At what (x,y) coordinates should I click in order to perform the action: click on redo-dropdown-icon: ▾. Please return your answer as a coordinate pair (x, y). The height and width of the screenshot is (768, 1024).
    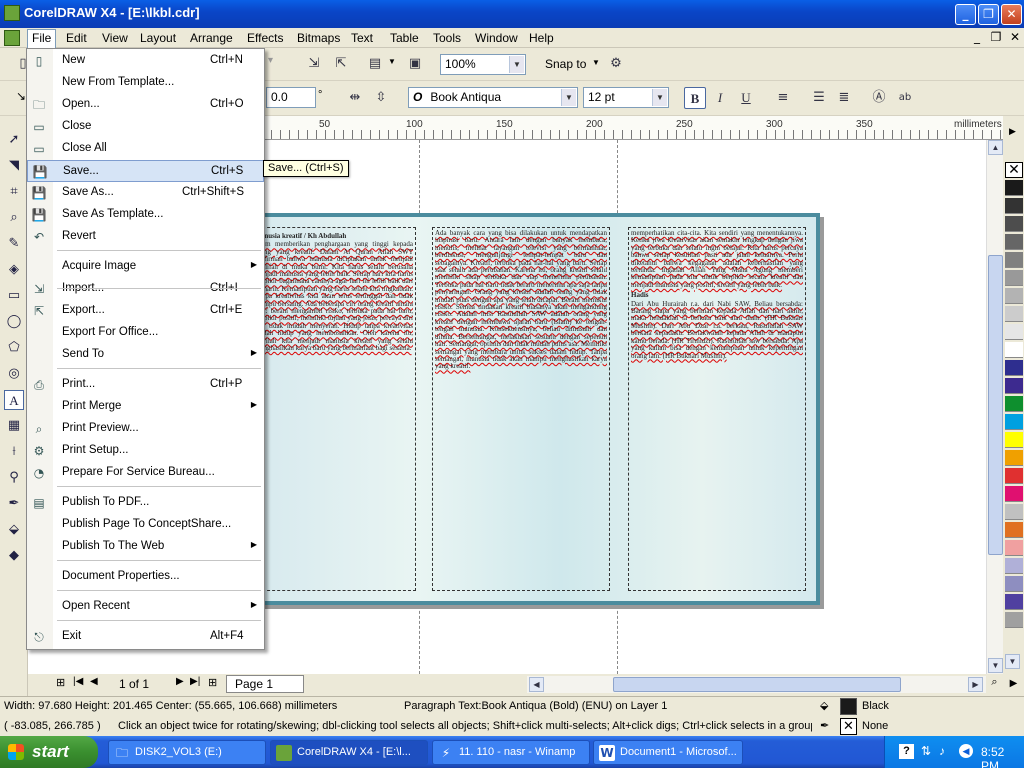
    Looking at the image, I should click on (278, 65).